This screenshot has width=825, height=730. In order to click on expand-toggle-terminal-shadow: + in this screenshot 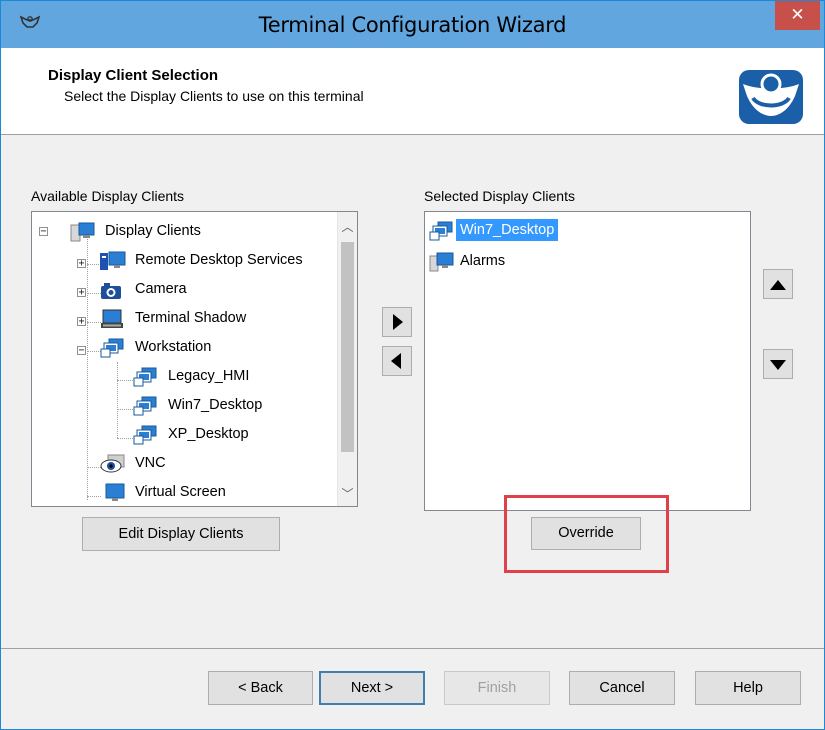, I will do `click(81, 322)`.